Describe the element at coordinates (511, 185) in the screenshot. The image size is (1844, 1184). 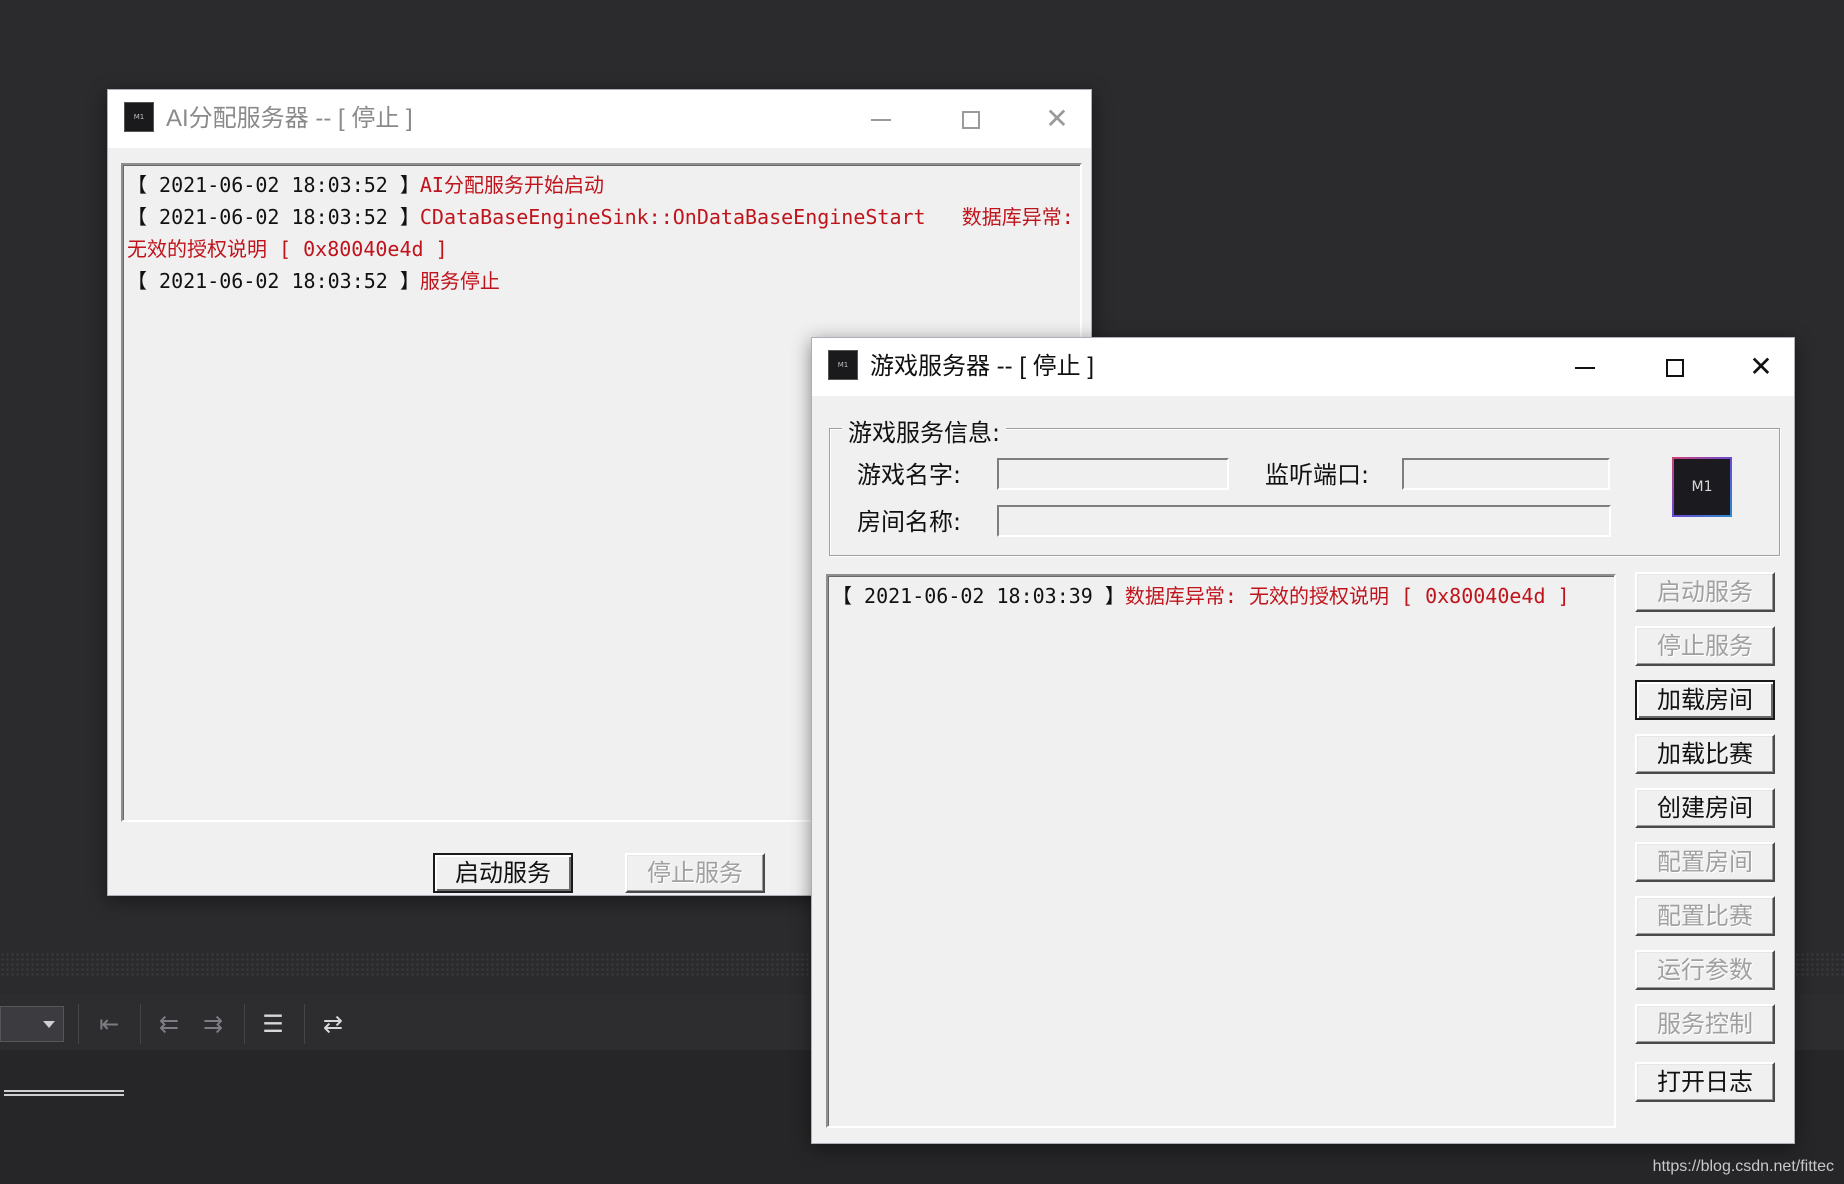
I see `log-message: AI分配服务开始启动` at that location.